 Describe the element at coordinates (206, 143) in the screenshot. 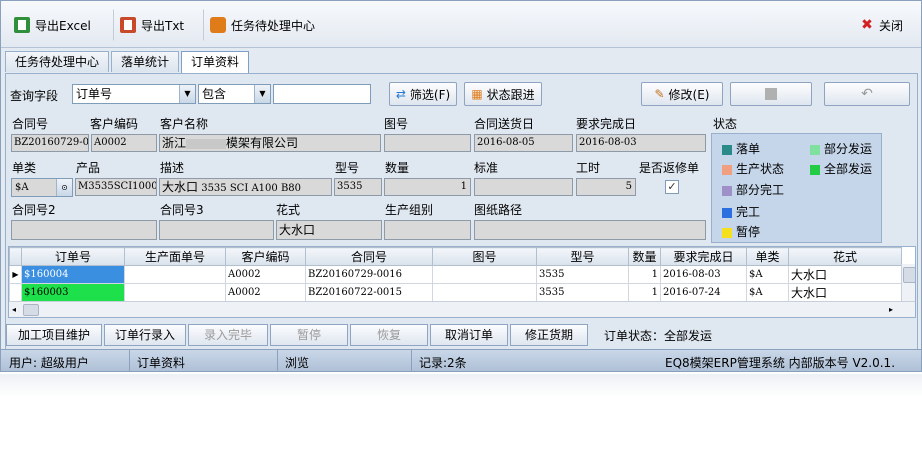

I see `redacted-block` at that location.